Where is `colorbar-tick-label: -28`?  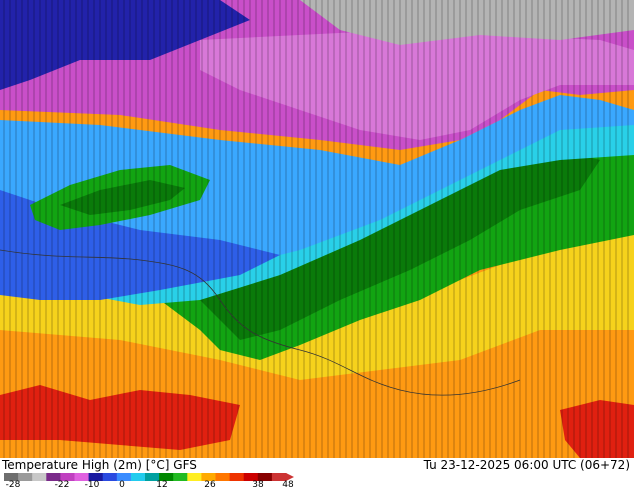
colorbar-tick-label: -28 is located at coordinates (13, 485).